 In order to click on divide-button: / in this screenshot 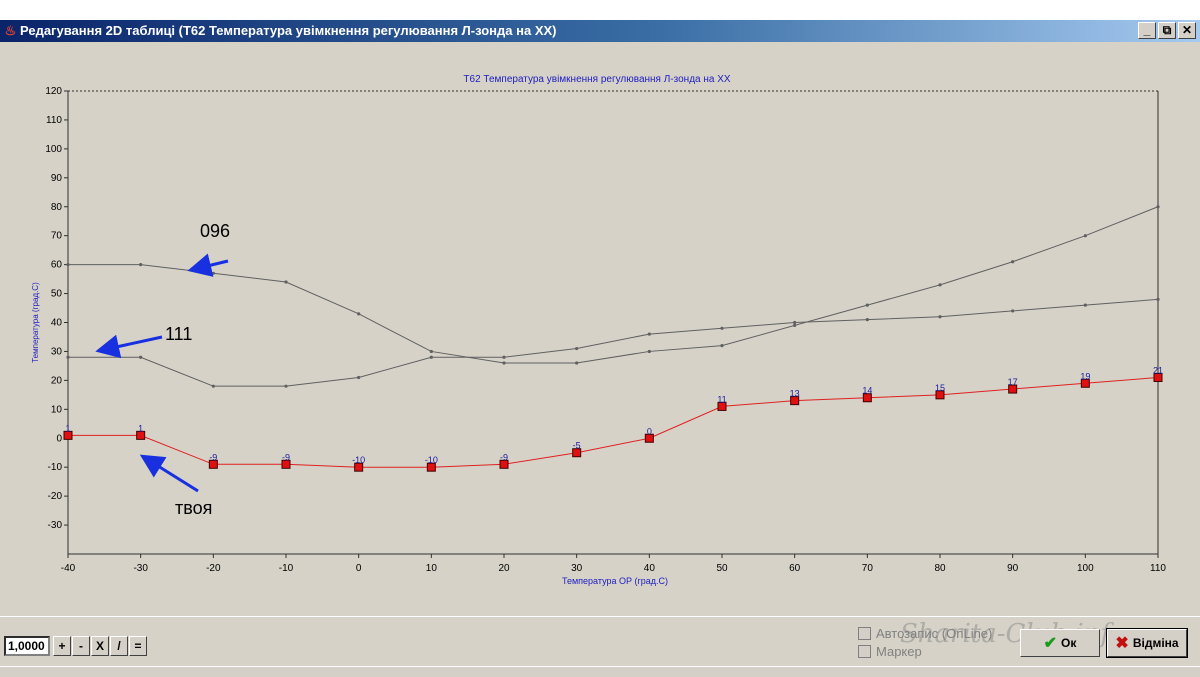, I will do `click(119, 646)`.